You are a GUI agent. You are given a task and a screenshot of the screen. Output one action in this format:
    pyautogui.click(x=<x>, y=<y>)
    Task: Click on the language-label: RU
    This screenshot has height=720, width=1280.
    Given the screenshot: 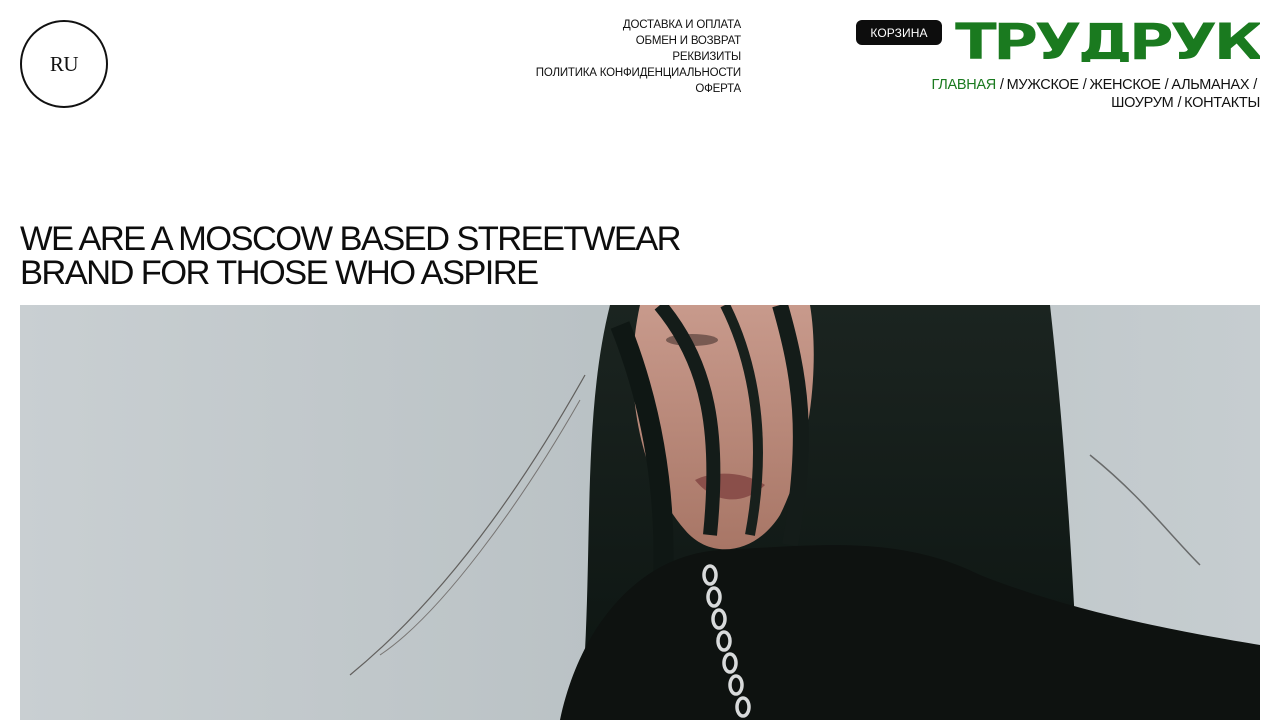 What is the action you would take?
    pyautogui.click(x=64, y=63)
    